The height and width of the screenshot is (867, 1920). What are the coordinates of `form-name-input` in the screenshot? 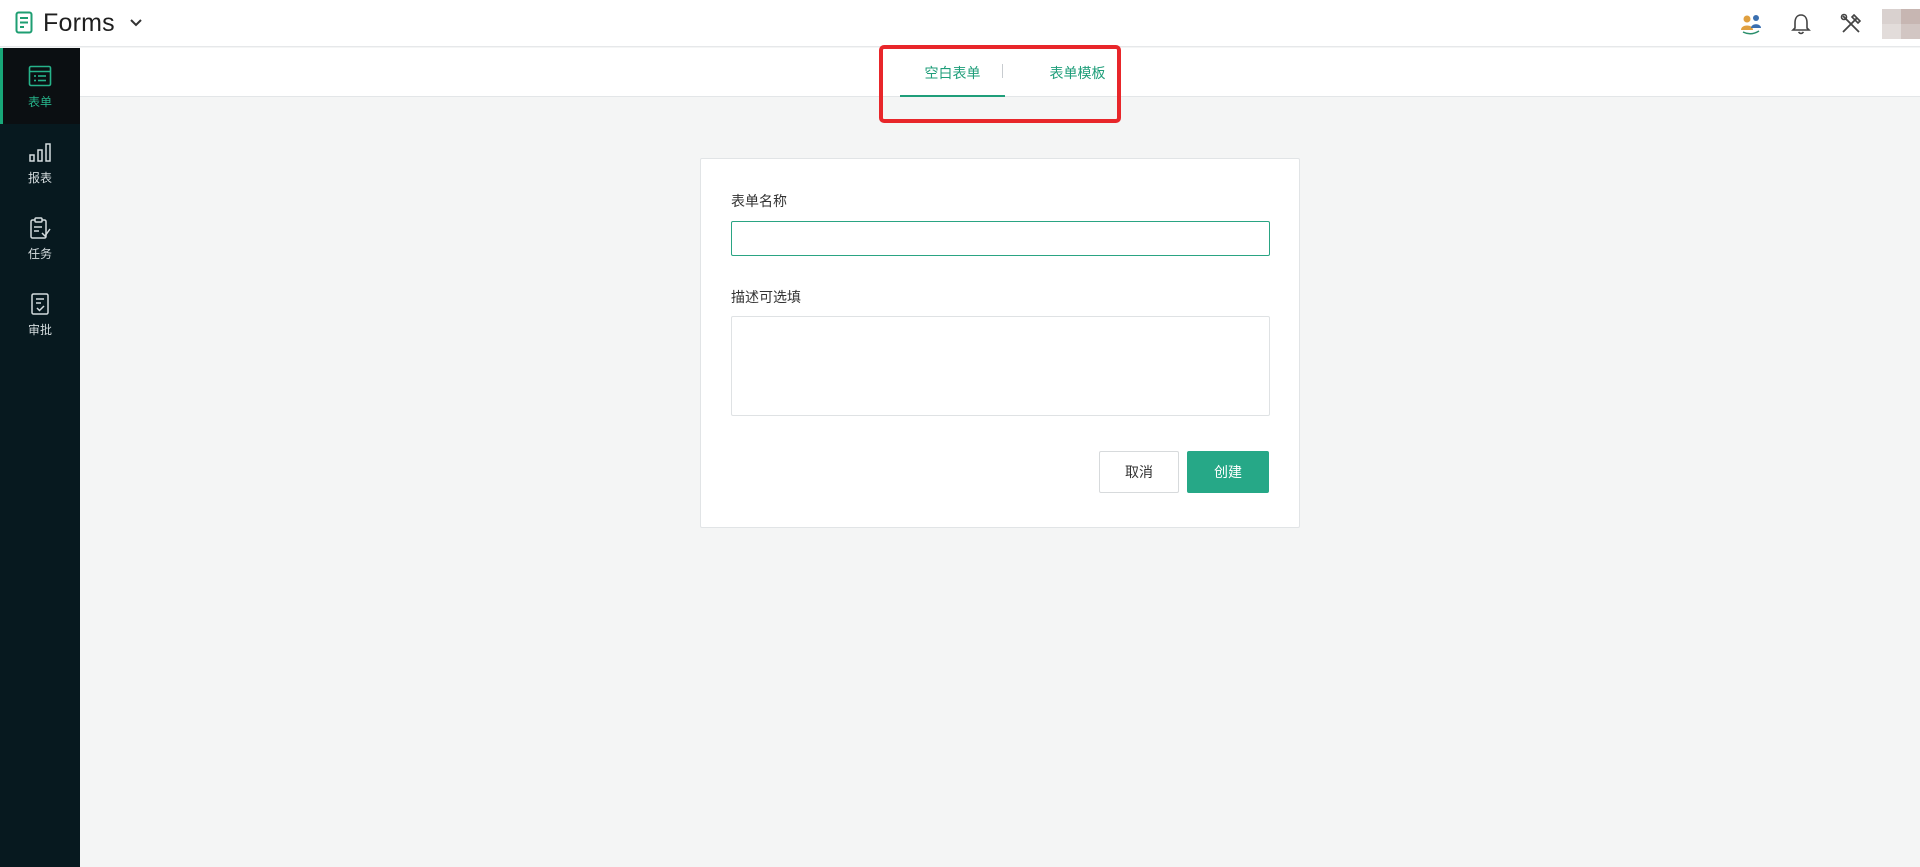 It's located at (1000, 238).